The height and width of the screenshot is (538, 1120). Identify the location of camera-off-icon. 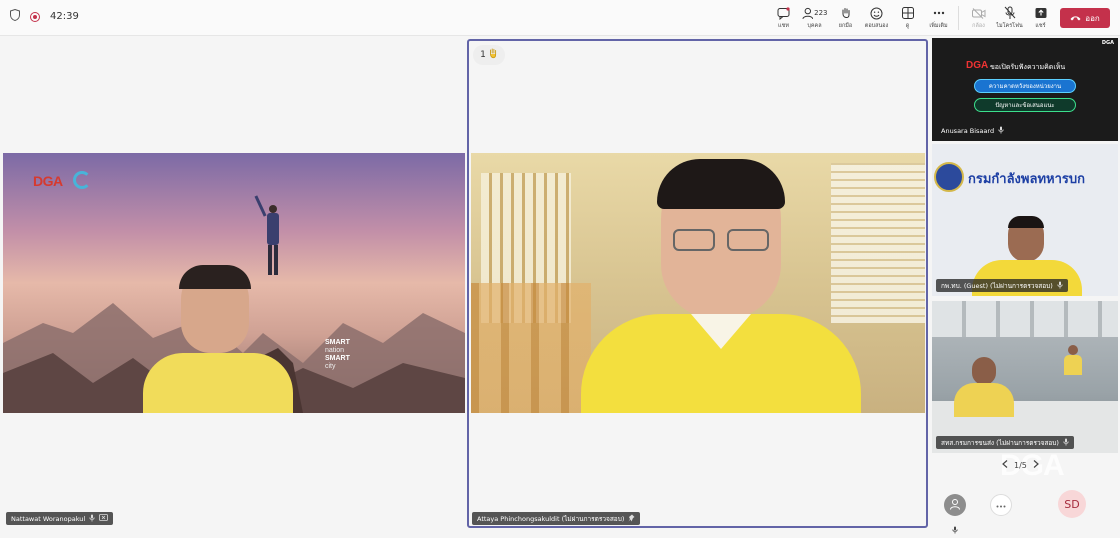
(978, 13).